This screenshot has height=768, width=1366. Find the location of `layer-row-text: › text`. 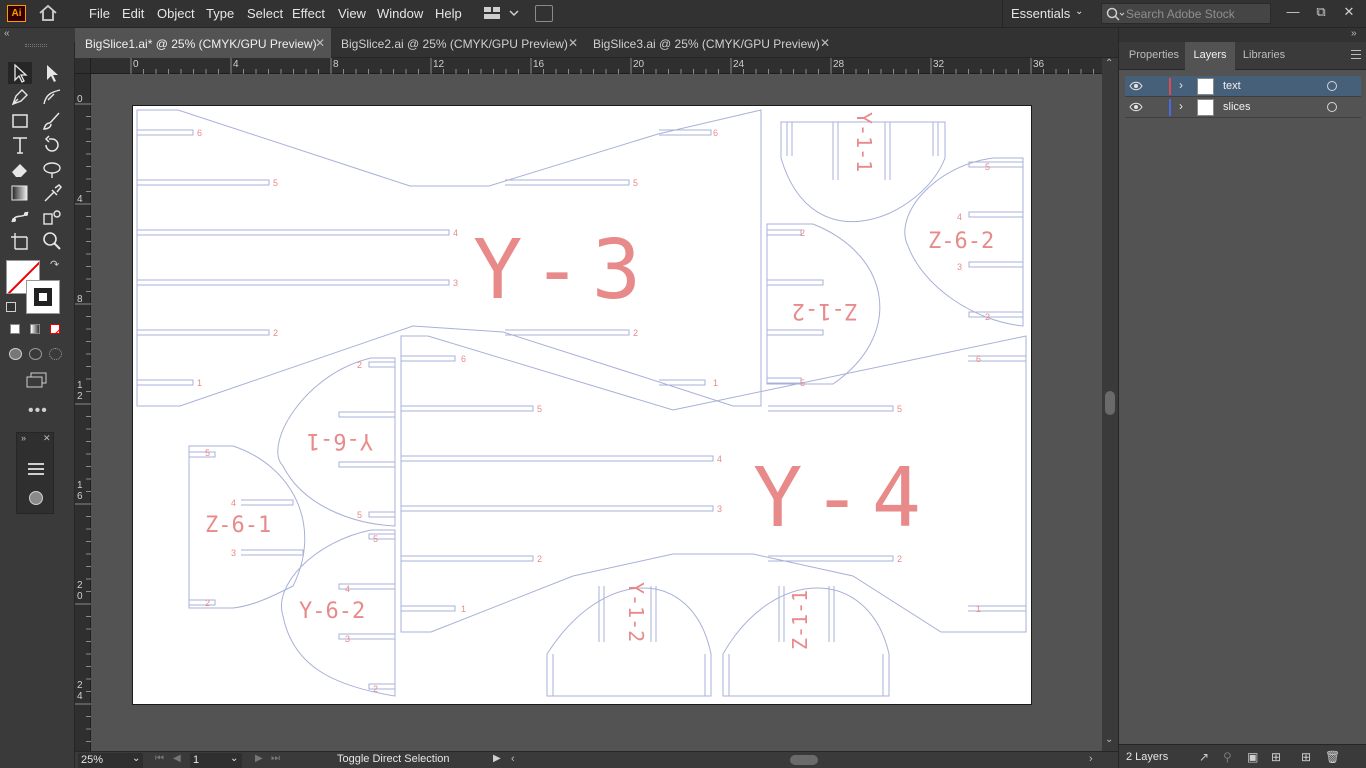

layer-row-text: › text is located at coordinates (1243, 86).